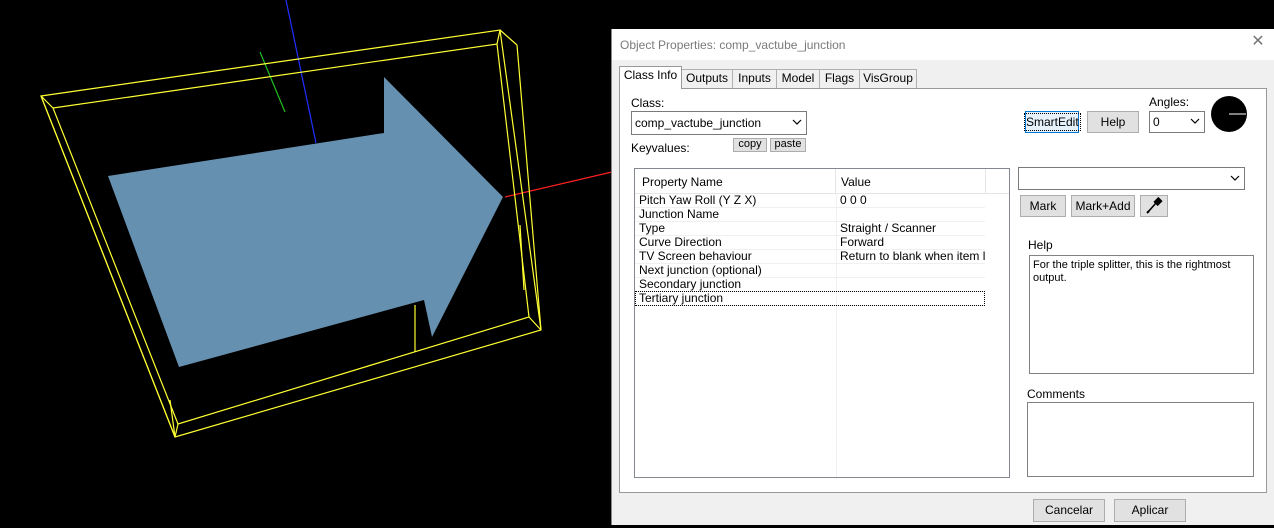 This screenshot has width=1274, height=528. What do you see at coordinates (1069, 510) in the screenshot?
I see `cancel-button: Cancelar` at bounding box center [1069, 510].